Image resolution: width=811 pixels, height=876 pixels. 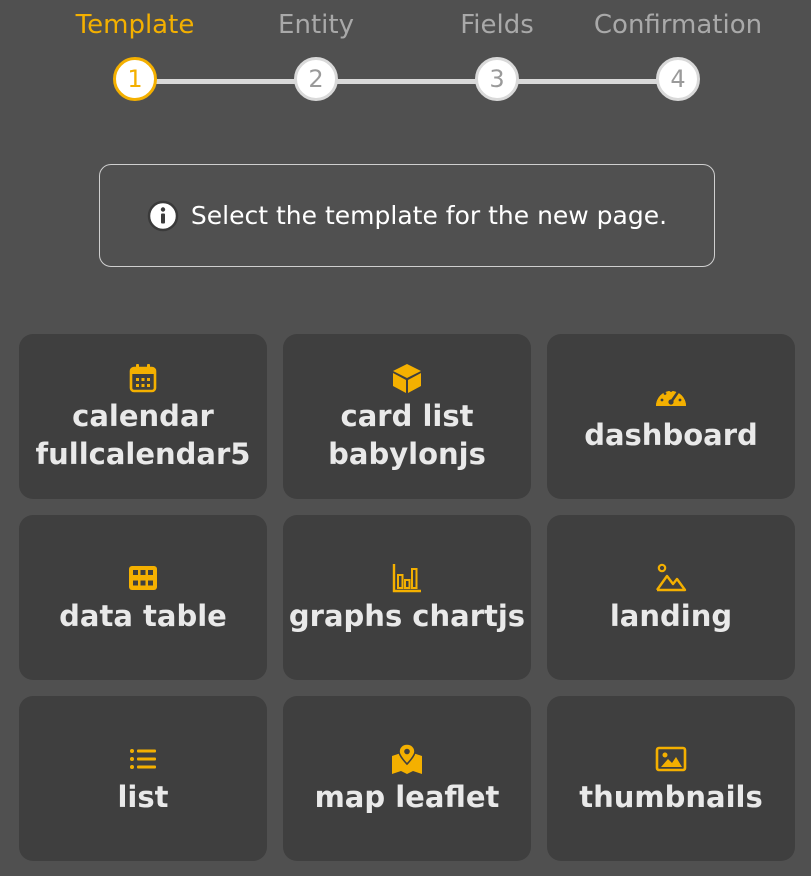 What do you see at coordinates (671, 615) in the screenshot?
I see `template-label: landing` at bounding box center [671, 615].